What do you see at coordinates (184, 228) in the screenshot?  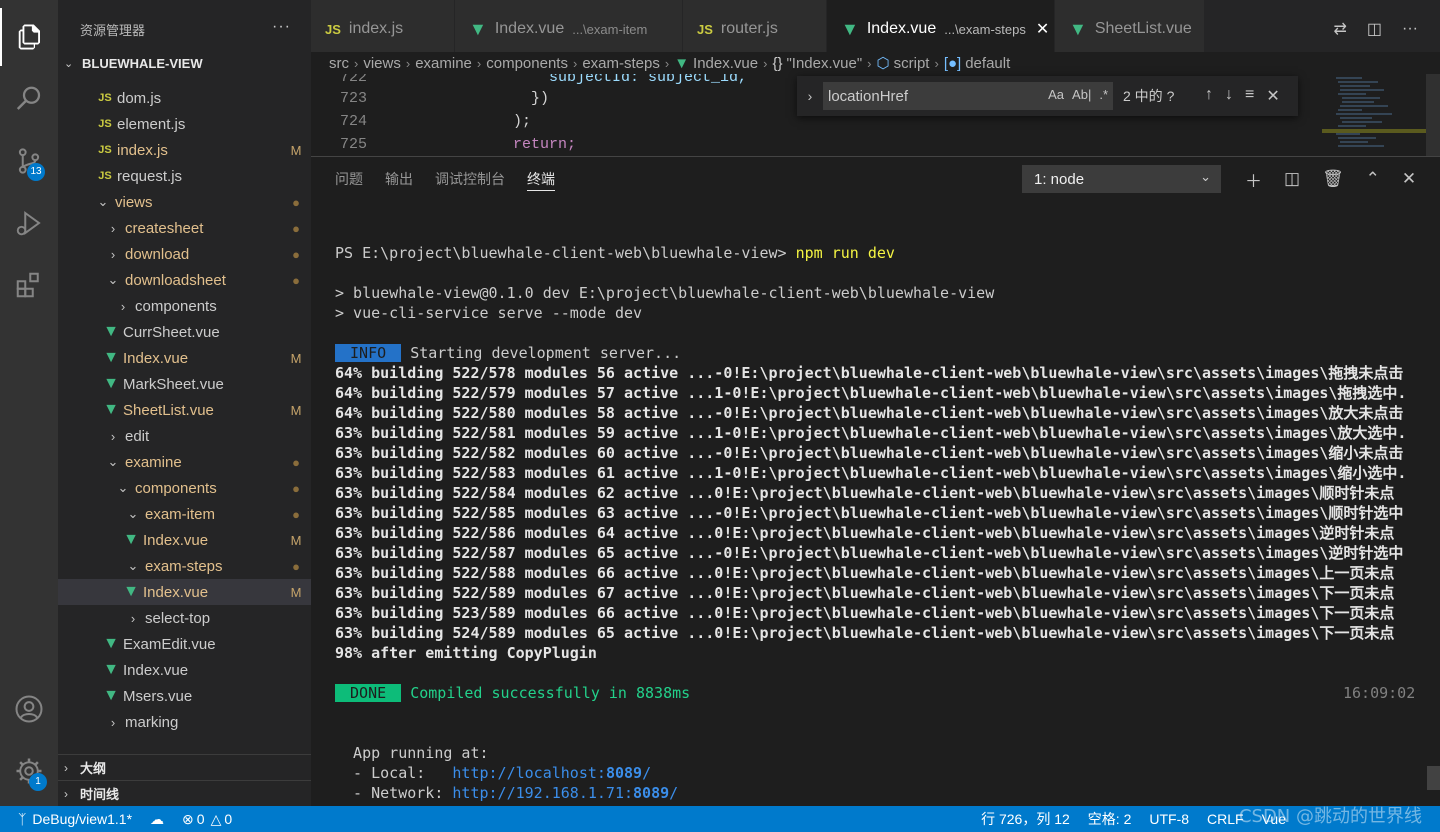 I see `tree-folder: › createsheet ●` at bounding box center [184, 228].